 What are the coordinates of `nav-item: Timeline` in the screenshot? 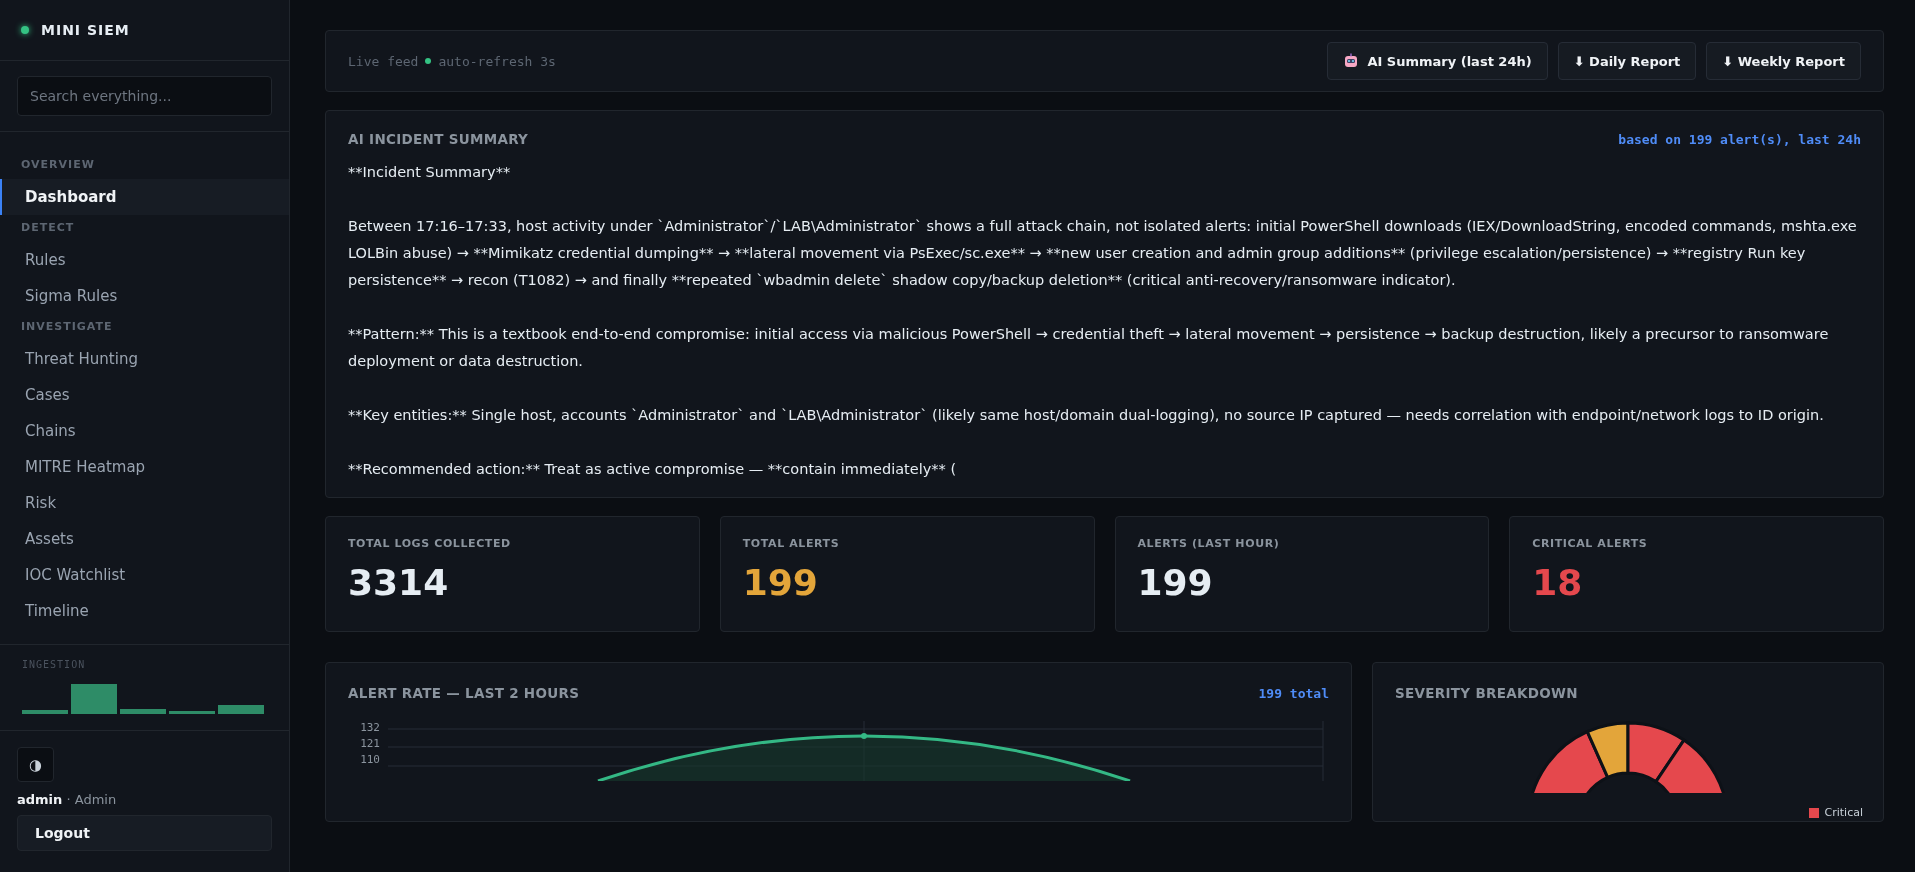 It's located at (144, 611).